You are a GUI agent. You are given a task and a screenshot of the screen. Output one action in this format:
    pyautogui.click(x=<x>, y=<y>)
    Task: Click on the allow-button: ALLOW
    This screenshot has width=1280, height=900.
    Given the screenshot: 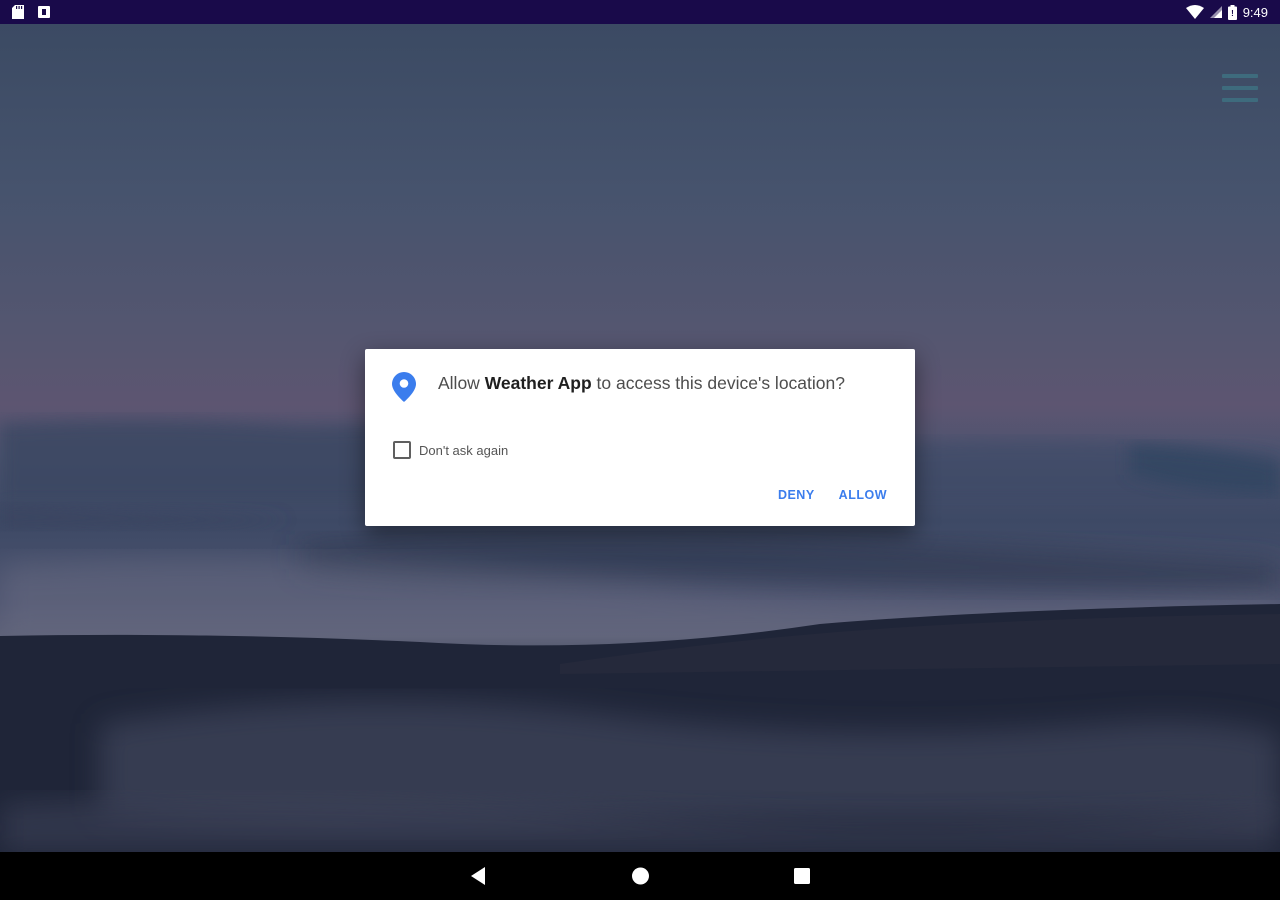 What is the action you would take?
    pyautogui.click(x=863, y=495)
    